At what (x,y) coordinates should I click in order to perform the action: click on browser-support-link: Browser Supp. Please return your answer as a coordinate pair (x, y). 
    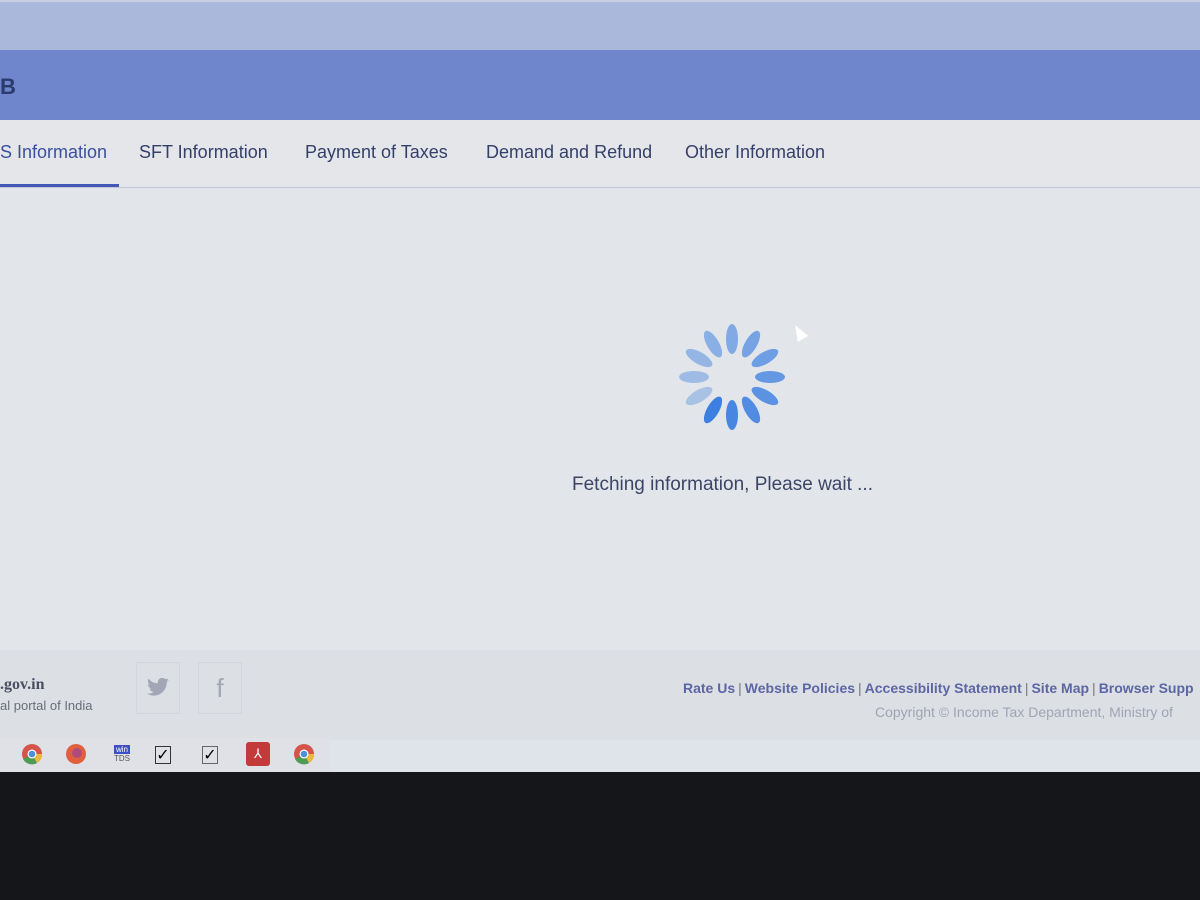
    Looking at the image, I should click on (1146, 688).